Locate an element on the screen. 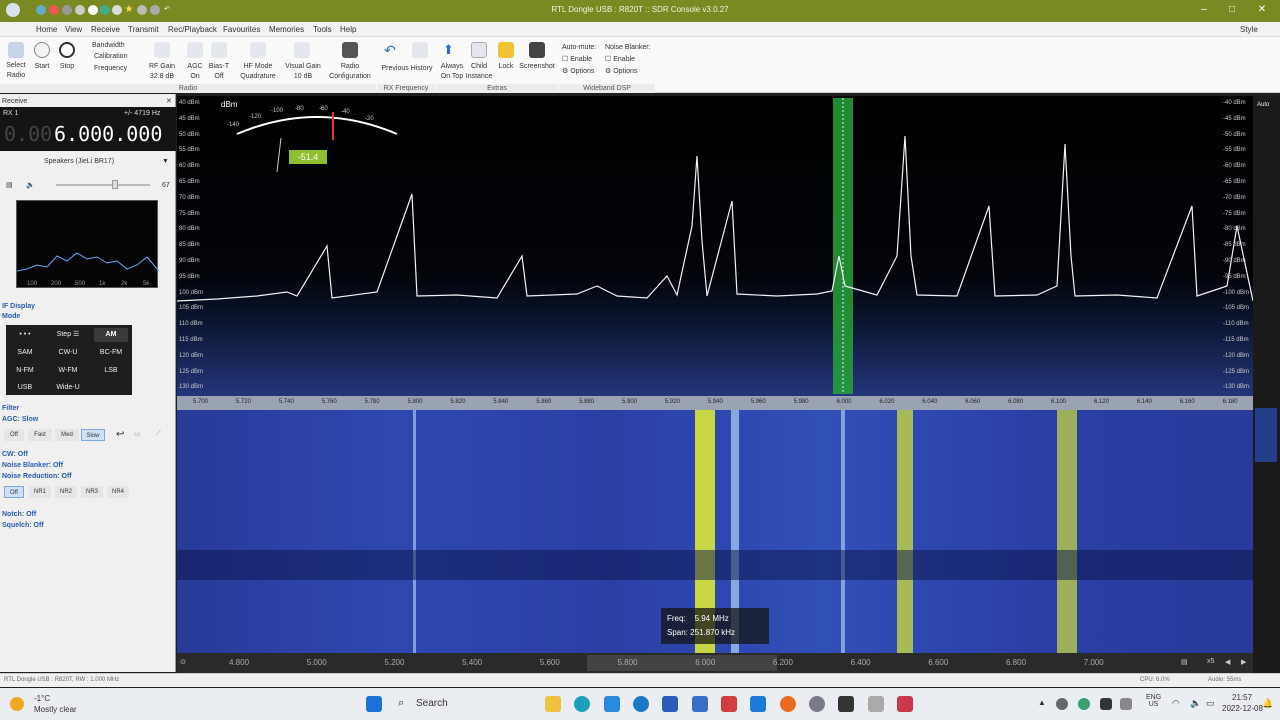  lock-icon is located at coordinates (506, 50).